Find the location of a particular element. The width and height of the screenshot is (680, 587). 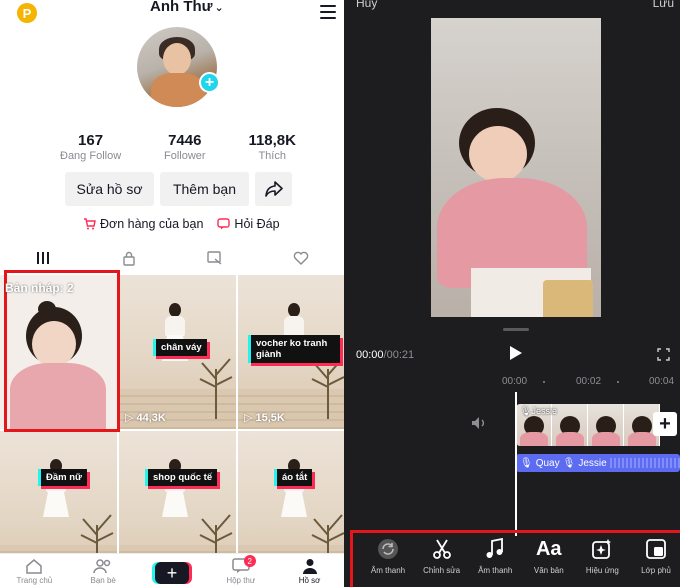

edit-profile-button: Sửa hồ sơ is located at coordinates (109, 189).